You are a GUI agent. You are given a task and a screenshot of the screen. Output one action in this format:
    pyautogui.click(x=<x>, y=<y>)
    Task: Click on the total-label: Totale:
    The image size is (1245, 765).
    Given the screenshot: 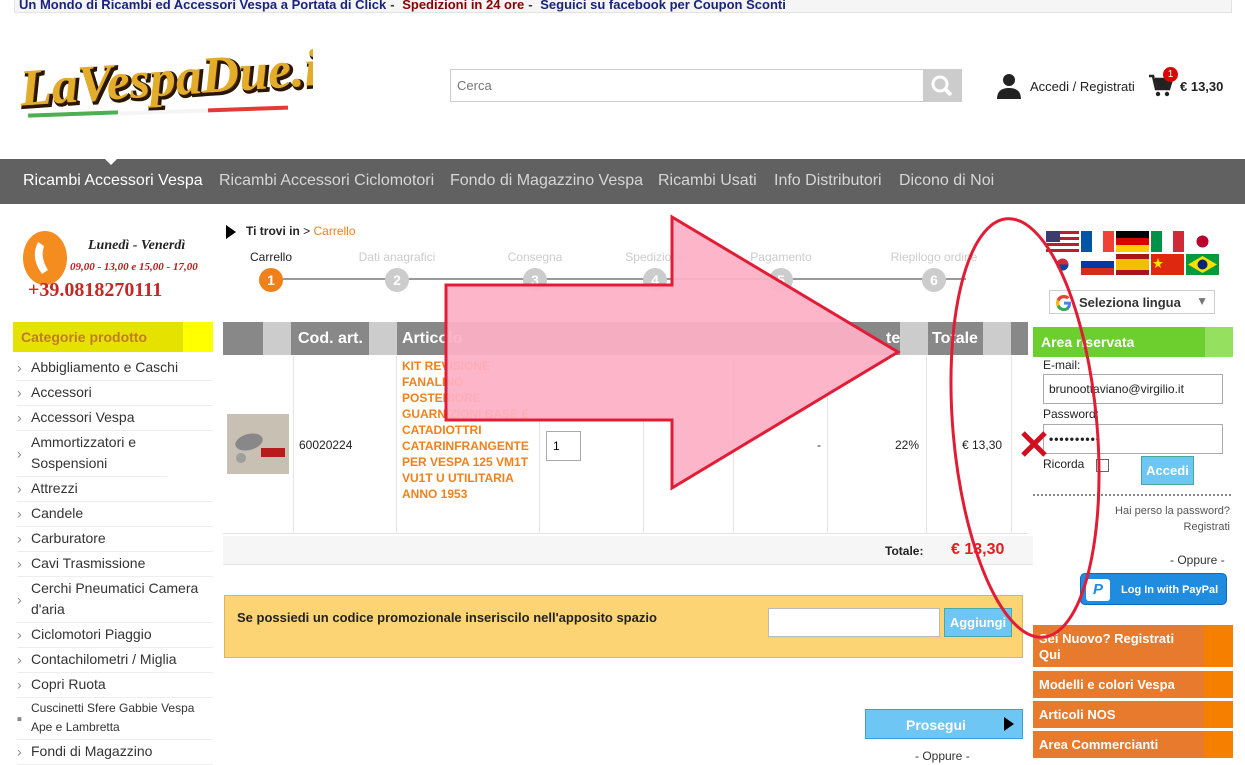 What is the action you would take?
    pyautogui.click(x=904, y=551)
    